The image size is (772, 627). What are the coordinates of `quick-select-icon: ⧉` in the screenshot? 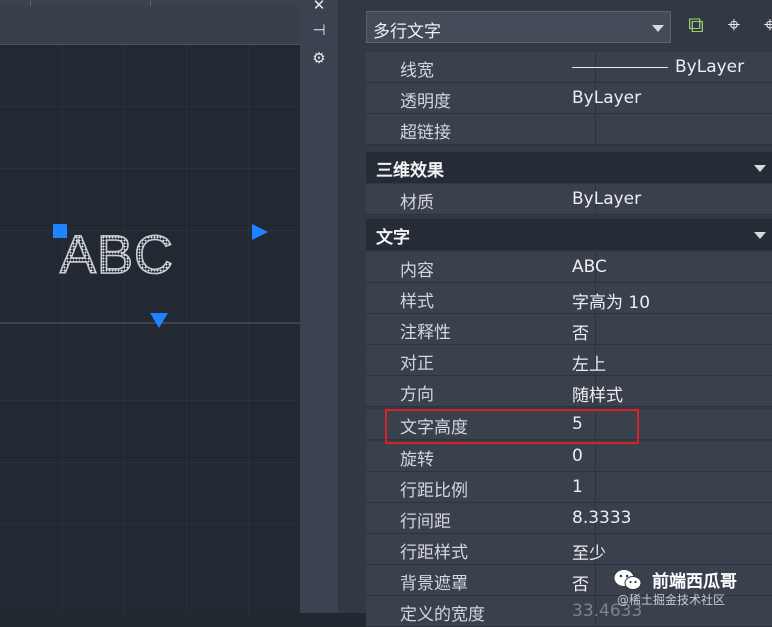 It's located at (696, 26).